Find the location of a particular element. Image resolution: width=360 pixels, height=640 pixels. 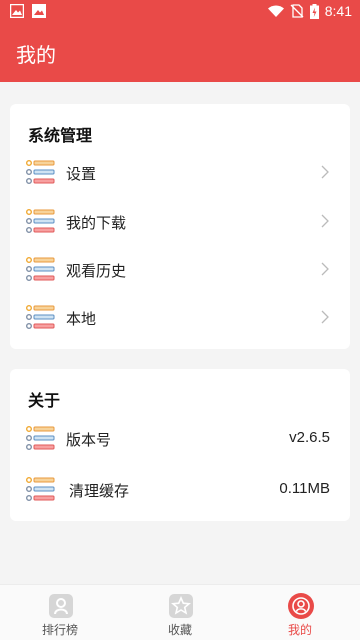

my-downloads-label: 我的下载 is located at coordinates (96, 223).